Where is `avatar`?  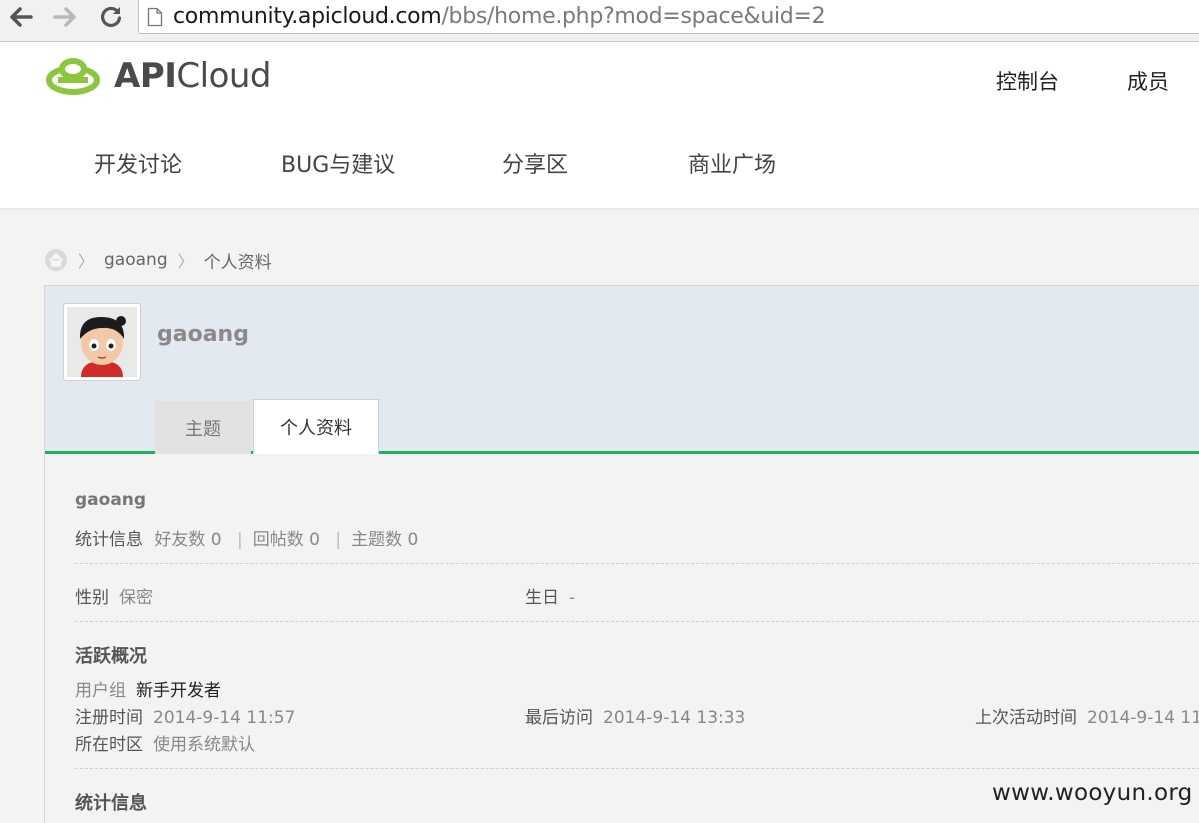
avatar is located at coordinates (102, 342).